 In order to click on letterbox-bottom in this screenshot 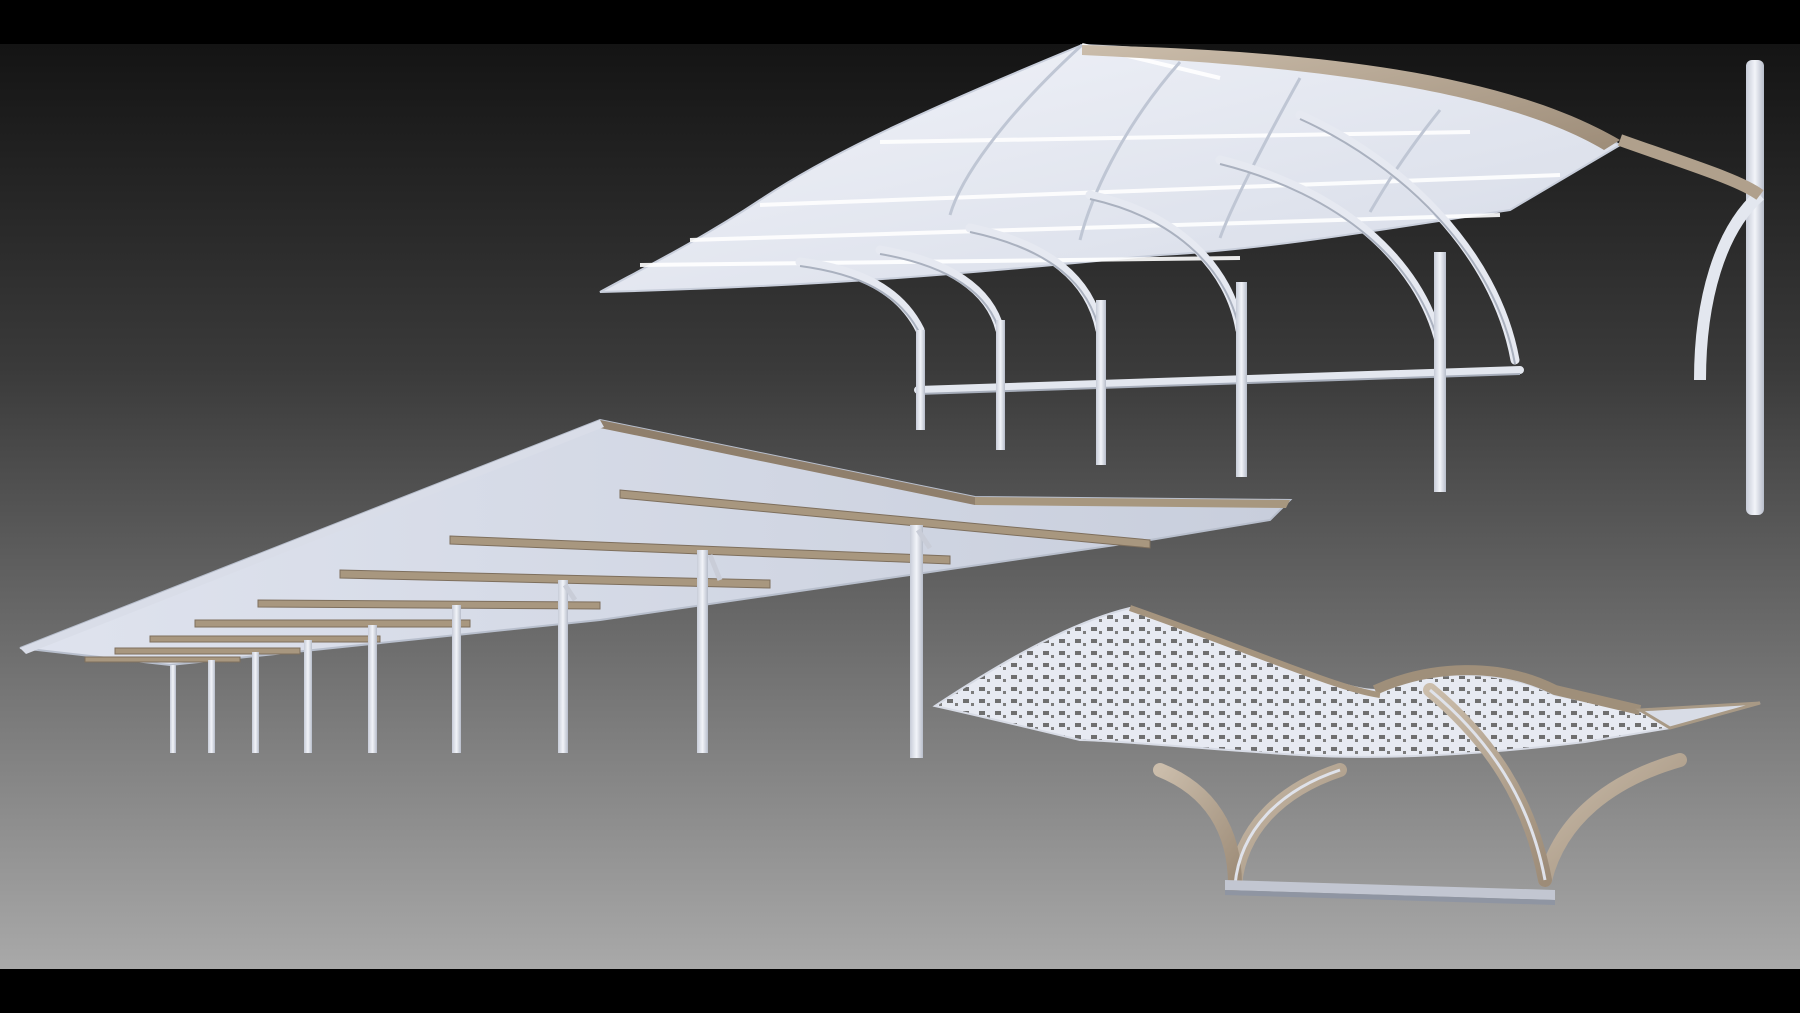, I will do `click(900, 991)`.